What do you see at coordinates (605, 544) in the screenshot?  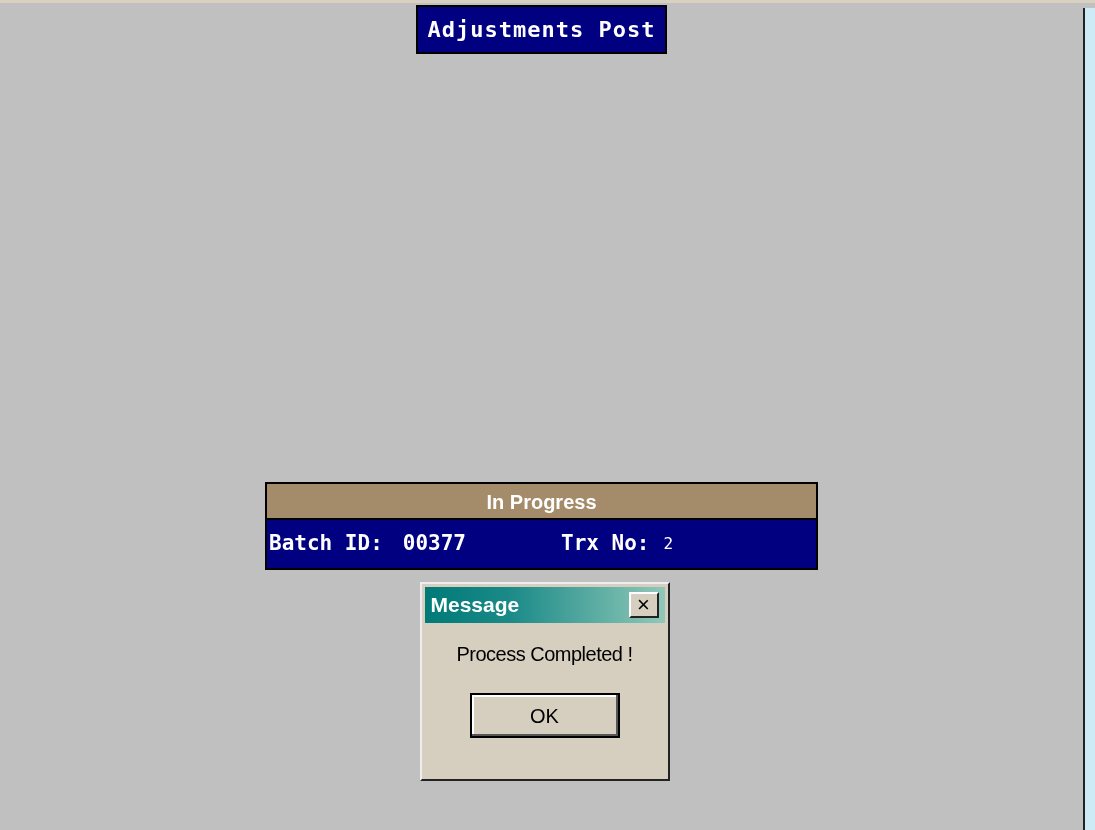 I see `trx-label: Trx No:` at bounding box center [605, 544].